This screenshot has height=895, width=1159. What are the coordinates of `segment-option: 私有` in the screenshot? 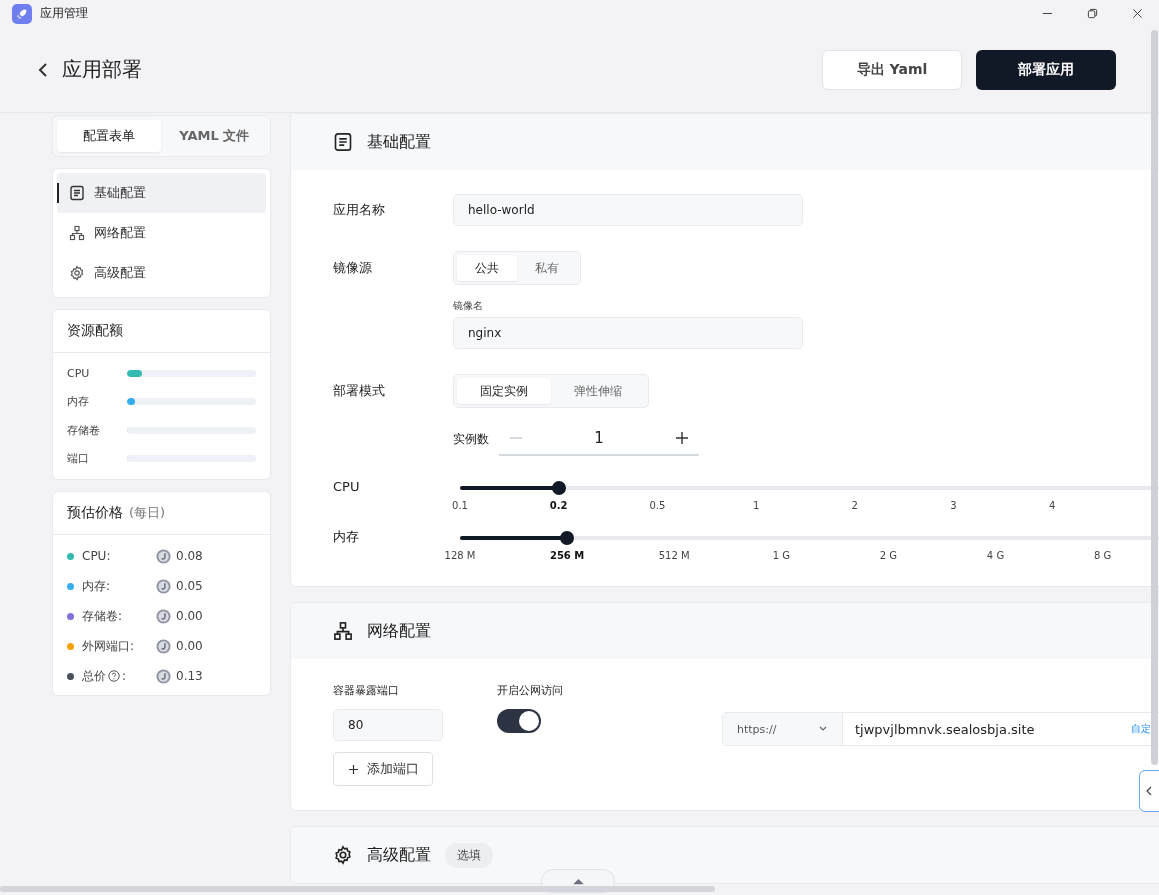 It's located at (547, 268).